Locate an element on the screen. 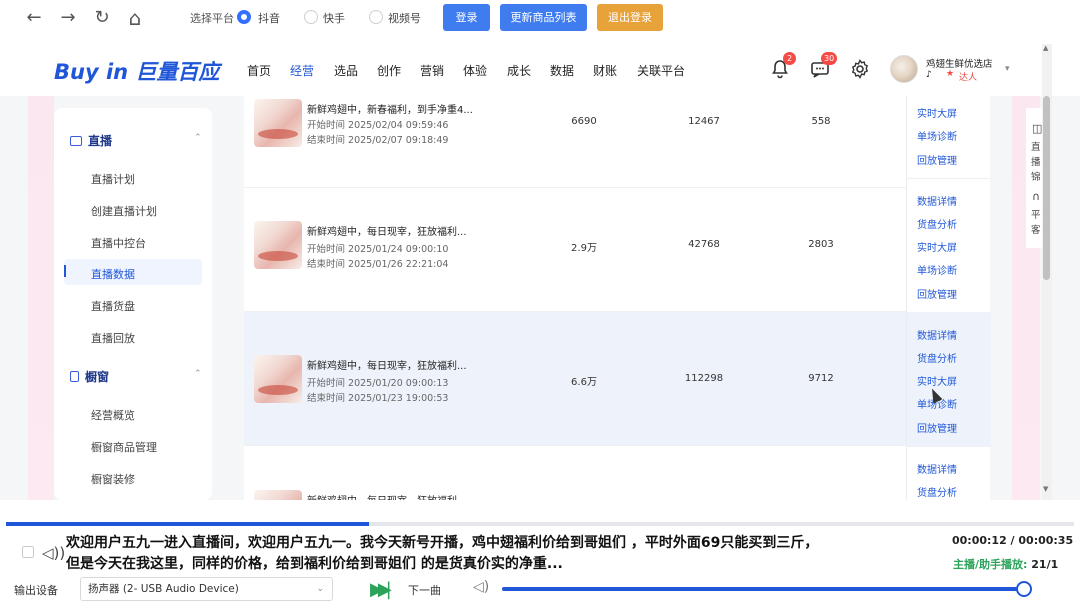 This screenshot has height=614, width=1080. sidebar-group-live: 直播 is located at coordinates (91, 140).